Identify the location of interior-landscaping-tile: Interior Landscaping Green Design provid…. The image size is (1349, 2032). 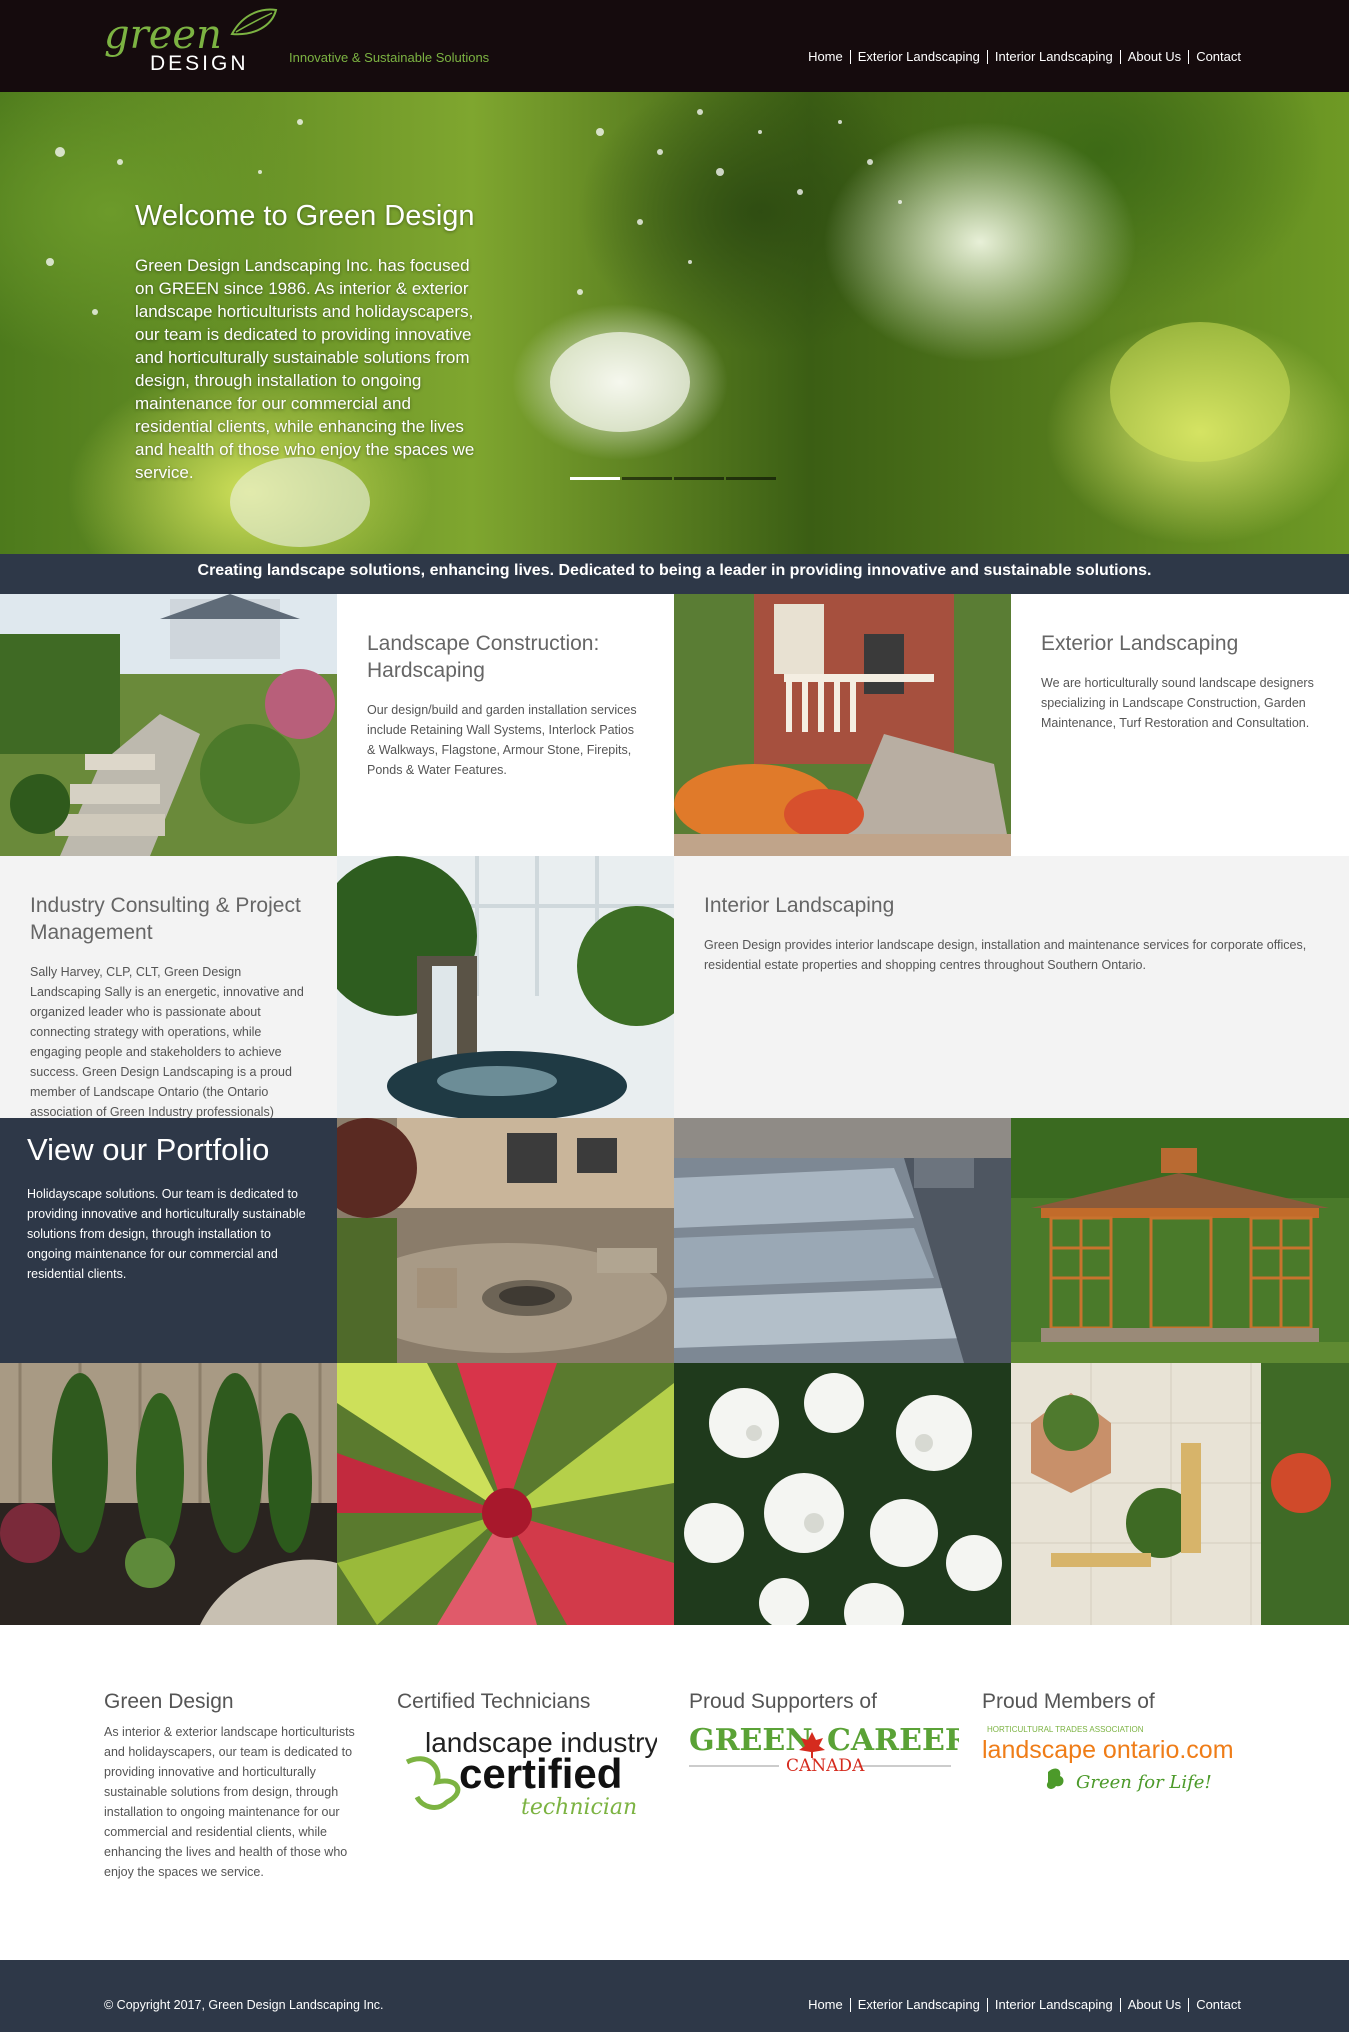
(1011, 987).